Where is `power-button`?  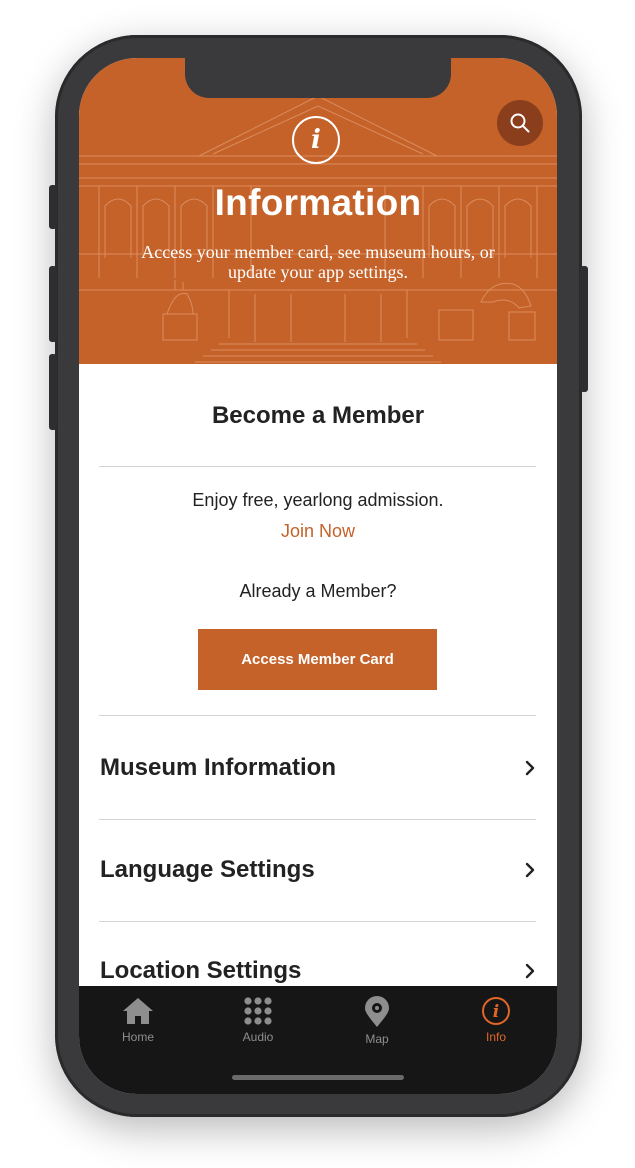
power-button is located at coordinates (584, 329).